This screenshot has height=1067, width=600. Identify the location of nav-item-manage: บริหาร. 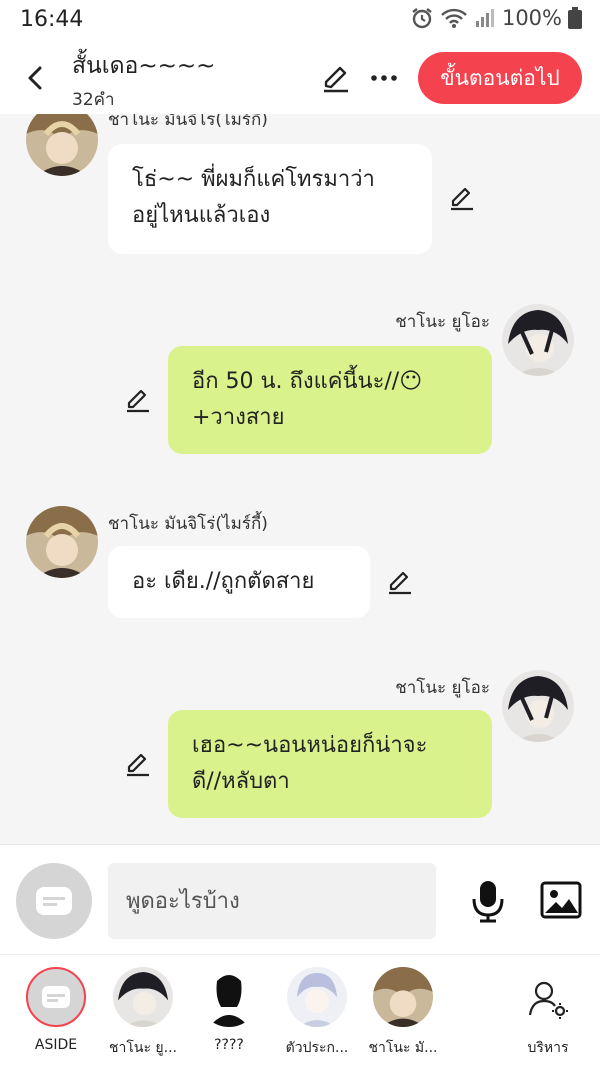
(548, 1015).